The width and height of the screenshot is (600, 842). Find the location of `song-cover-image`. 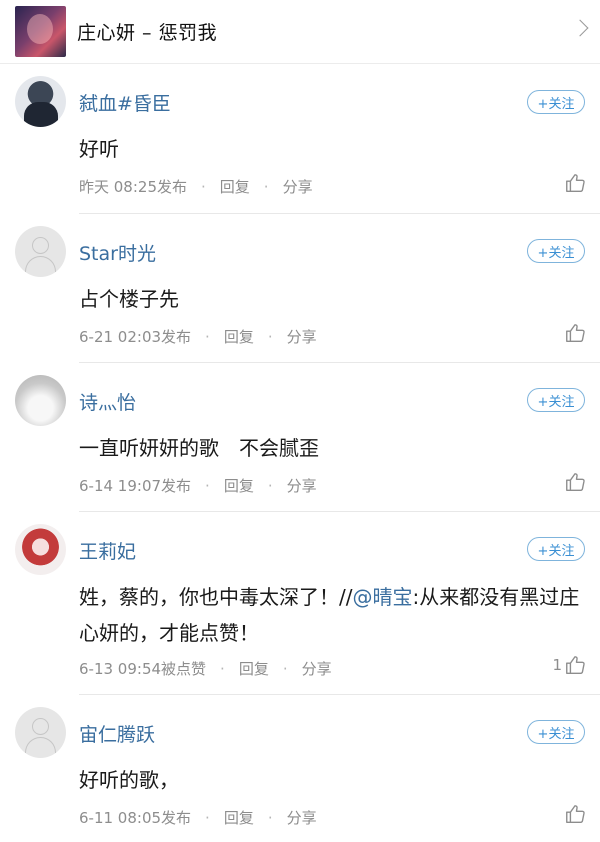

song-cover-image is located at coordinates (40, 31).